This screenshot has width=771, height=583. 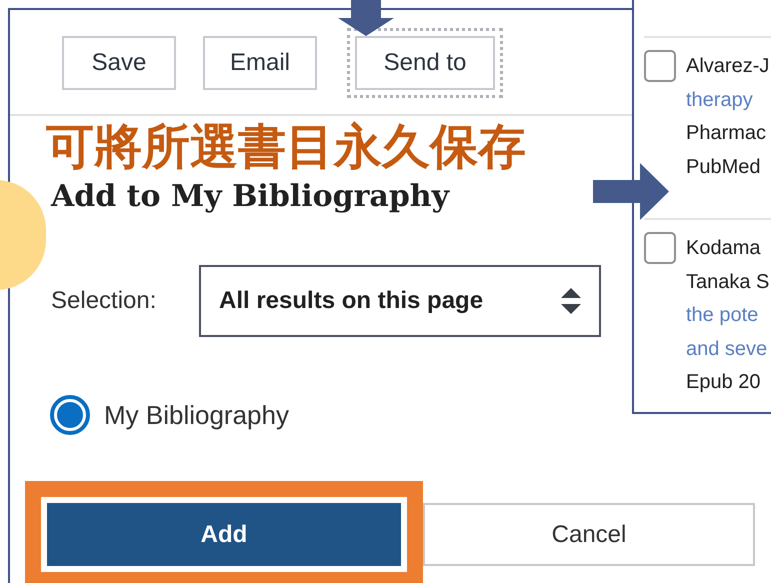 What do you see at coordinates (425, 63) in the screenshot?
I see `toolbar-button: Send to` at bounding box center [425, 63].